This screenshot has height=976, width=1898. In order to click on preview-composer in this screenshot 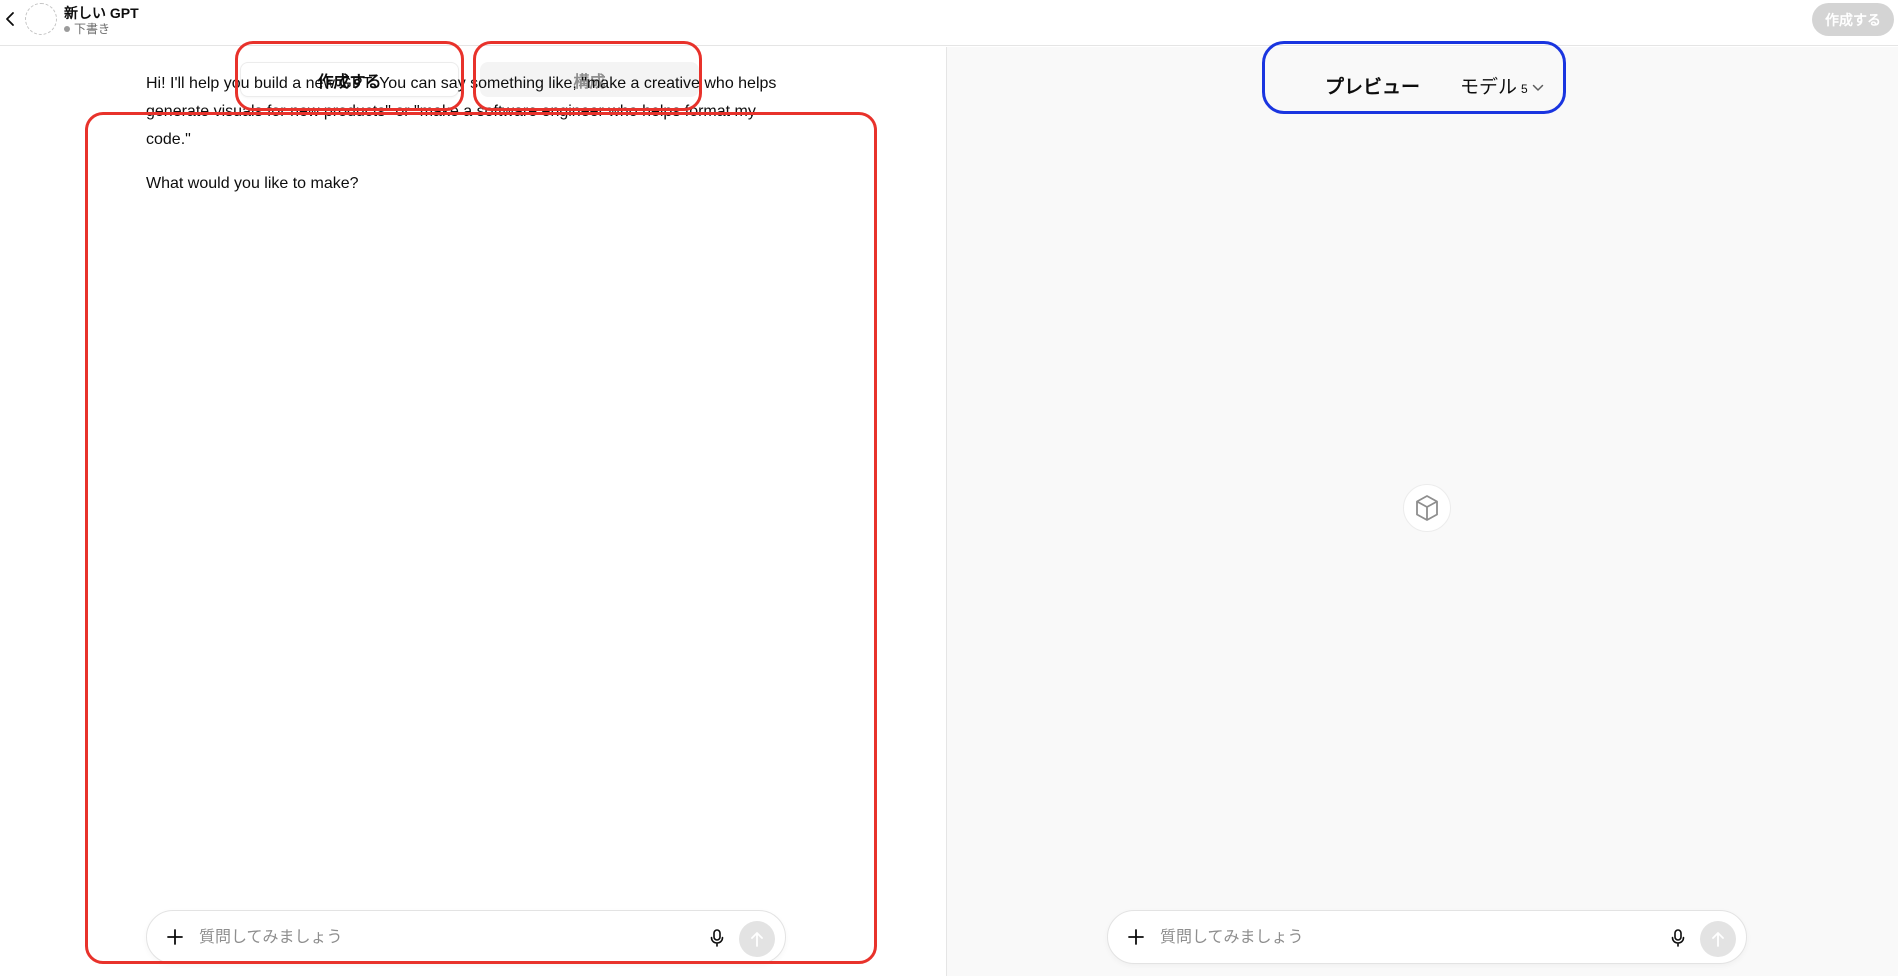, I will do `click(1427, 937)`.